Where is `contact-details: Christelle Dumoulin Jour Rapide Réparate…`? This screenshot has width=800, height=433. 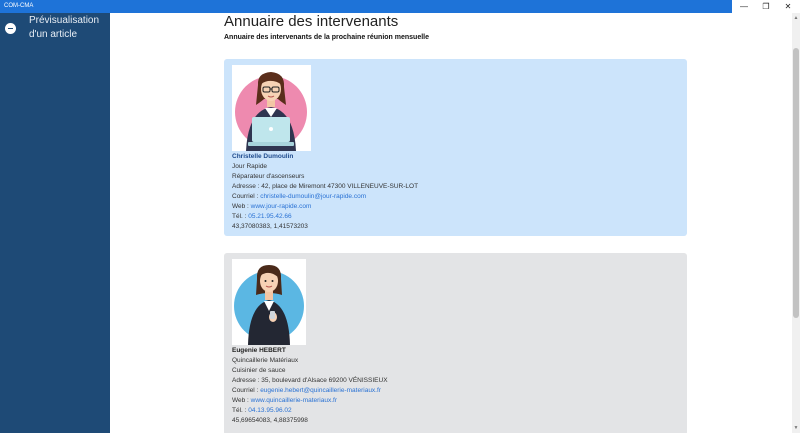 contact-details: Christelle Dumoulin Jour Rapide Réparate… is located at coordinates (325, 192).